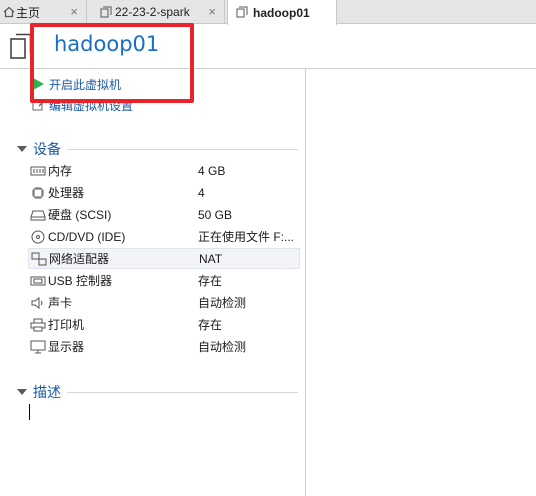 The height and width of the screenshot is (496, 536). Describe the element at coordinates (66, 347) in the screenshot. I see `device-name: 显示器` at that location.